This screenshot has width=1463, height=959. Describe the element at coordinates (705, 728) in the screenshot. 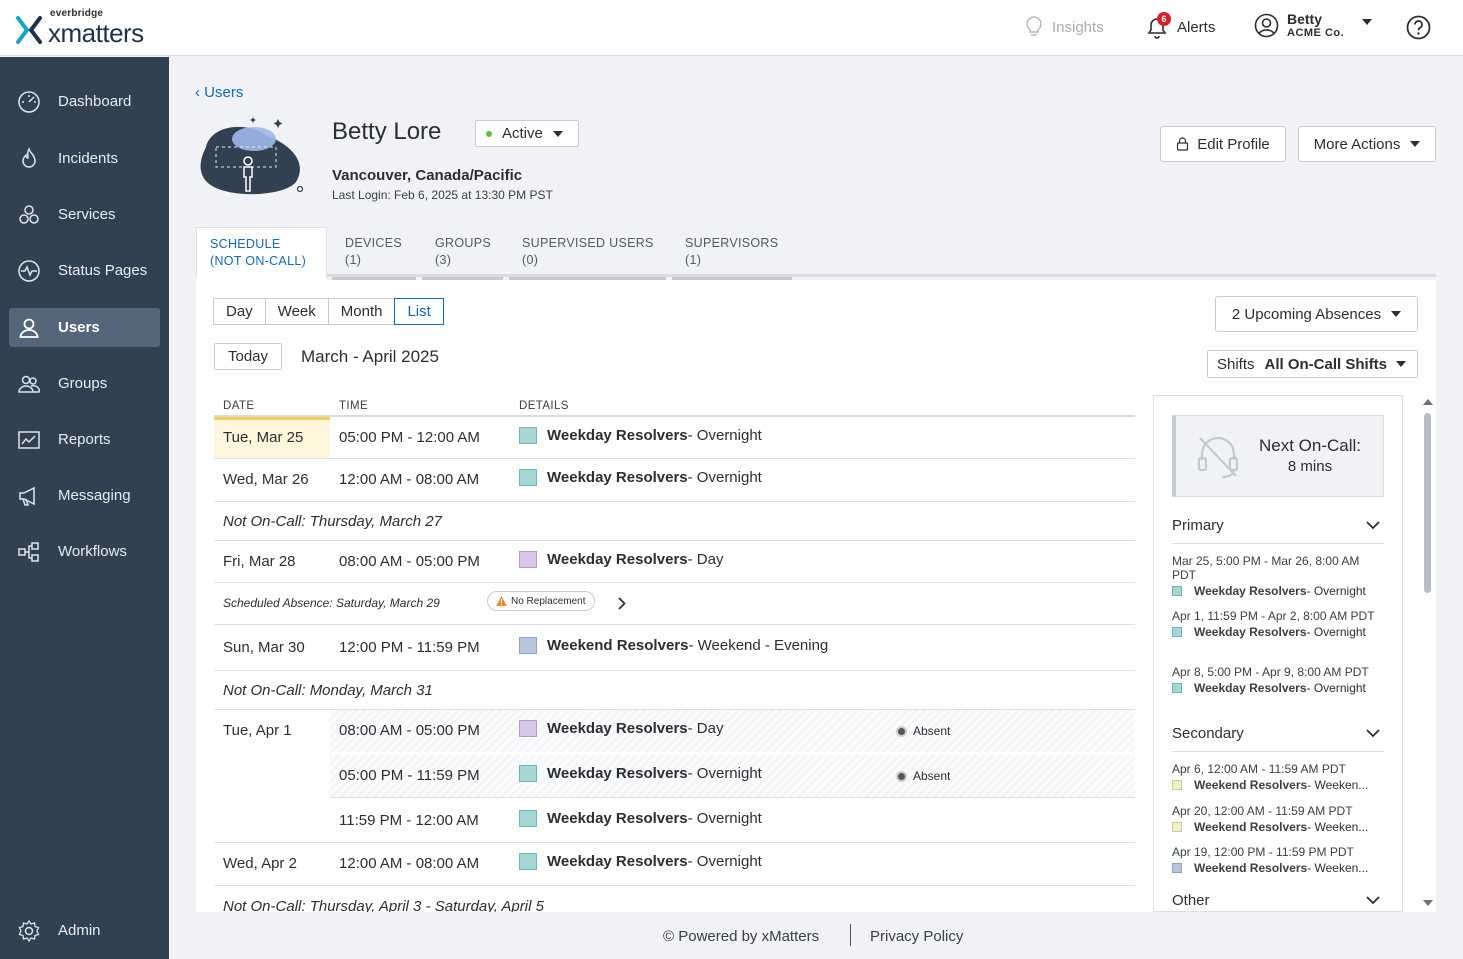

I see `row-shift: - Day` at that location.